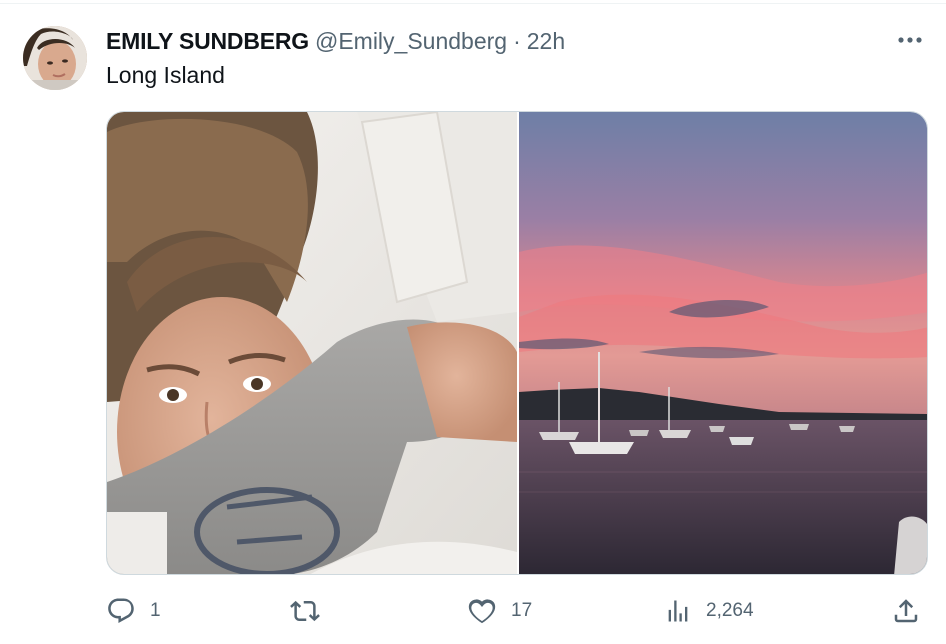 Image resolution: width=946 pixels, height=644 pixels. Describe the element at coordinates (305, 611) in the screenshot. I see `retweet-icon` at that location.